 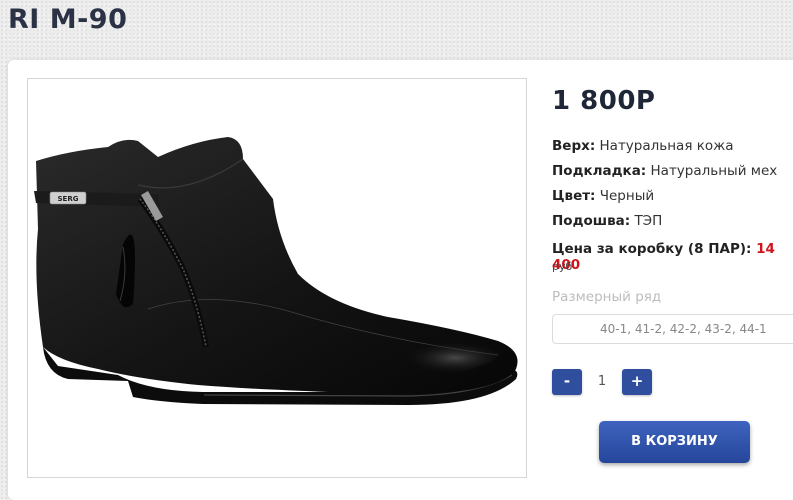 I want to click on strap-logo-text: SERG, so click(x=68, y=199).